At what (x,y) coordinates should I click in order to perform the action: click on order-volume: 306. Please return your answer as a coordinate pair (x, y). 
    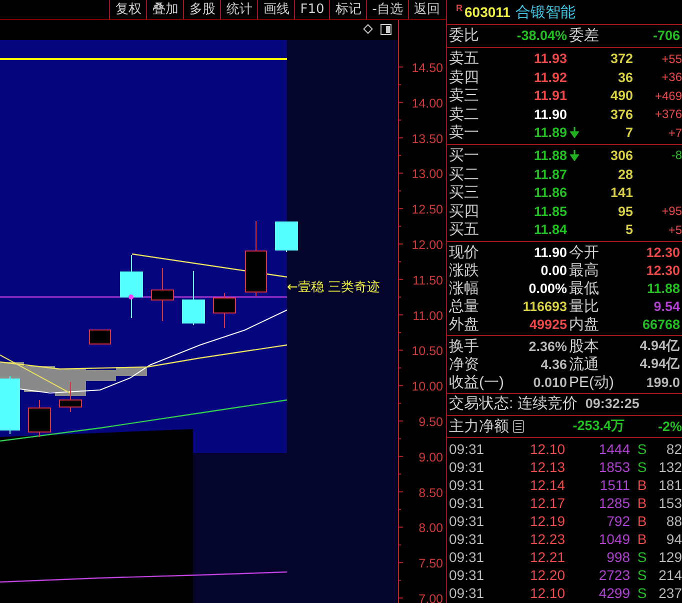
    Looking at the image, I should click on (621, 155).